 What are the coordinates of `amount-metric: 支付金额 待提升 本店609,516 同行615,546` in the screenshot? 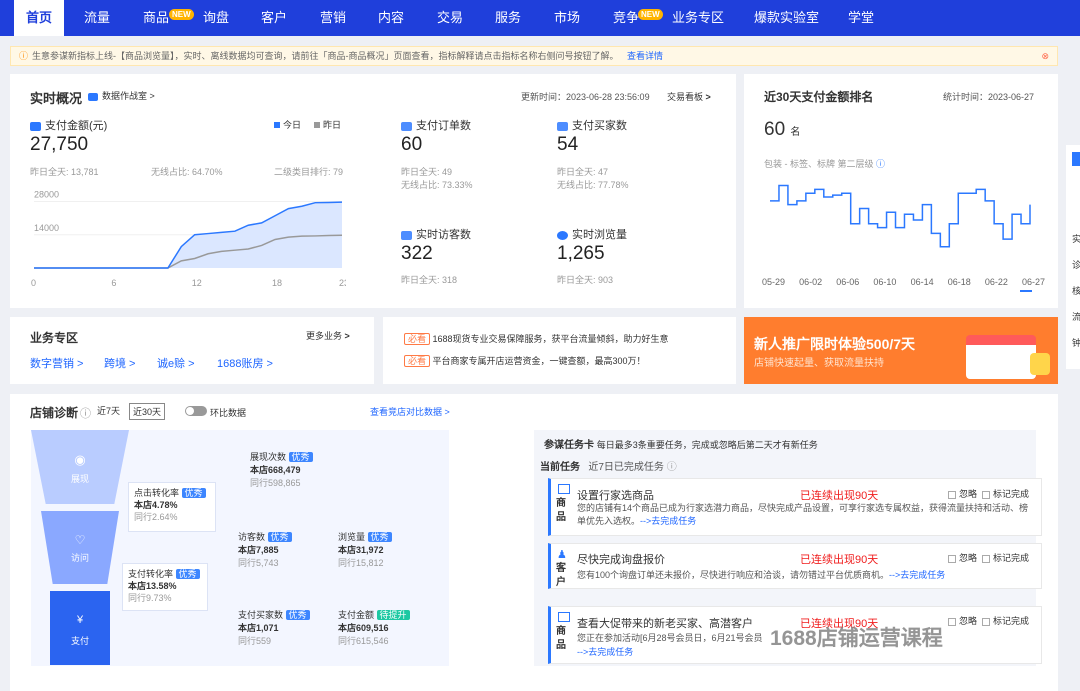 It's located at (374, 628).